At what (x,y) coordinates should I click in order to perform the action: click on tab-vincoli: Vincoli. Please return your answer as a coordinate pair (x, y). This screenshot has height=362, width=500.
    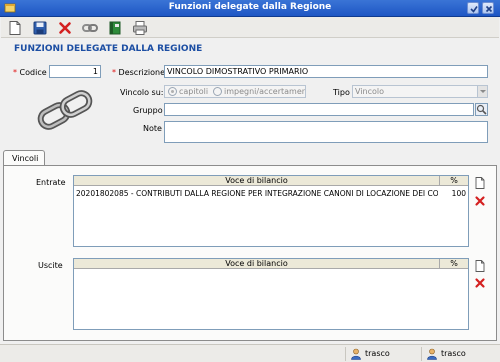
    Looking at the image, I should click on (24, 158).